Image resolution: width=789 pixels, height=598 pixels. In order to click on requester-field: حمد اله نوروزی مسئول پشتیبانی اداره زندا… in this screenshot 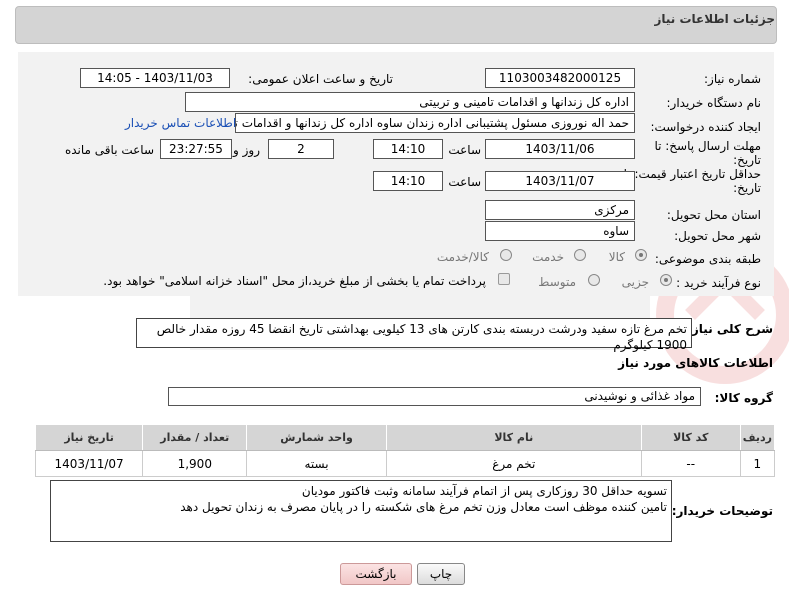, I will do `click(435, 123)`.